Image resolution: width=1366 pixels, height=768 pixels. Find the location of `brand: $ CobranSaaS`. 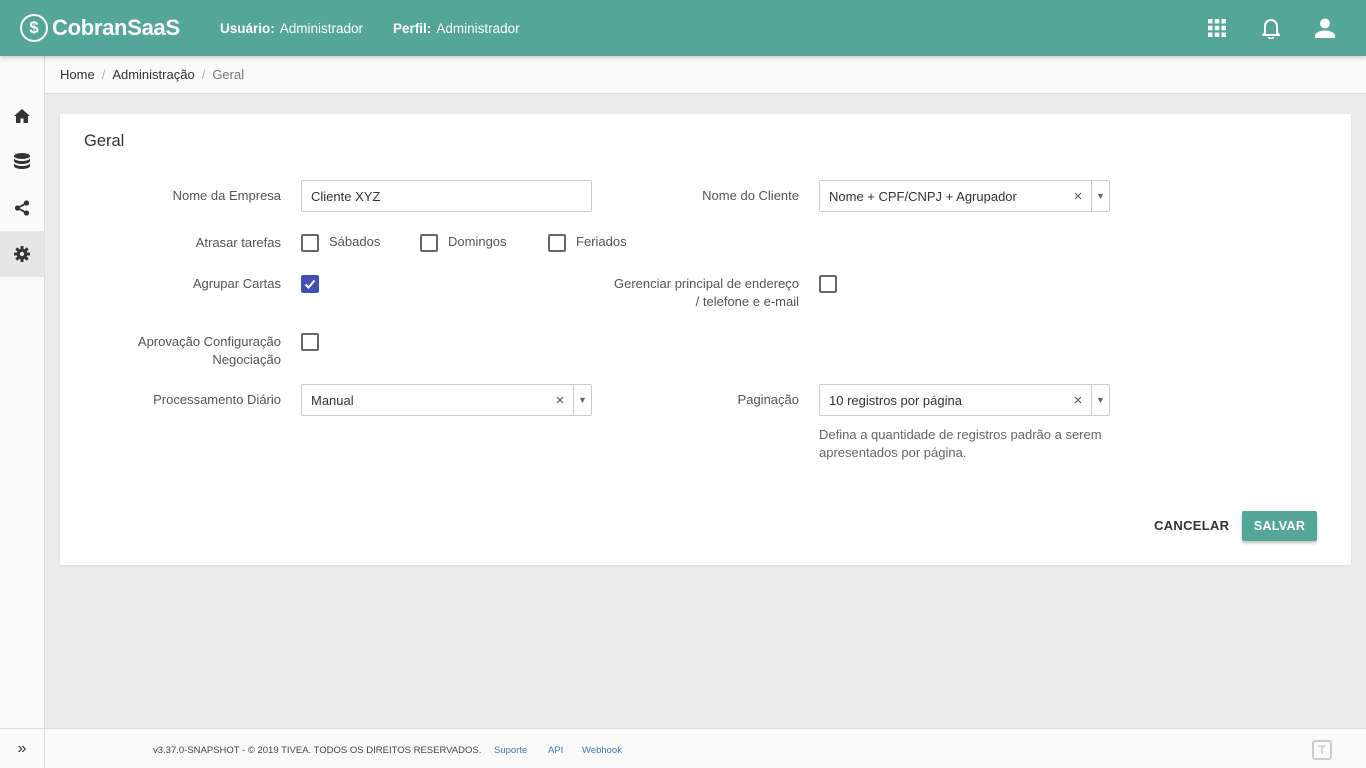

brand: $ CobranSaaS is located at coordinates (113, 28).